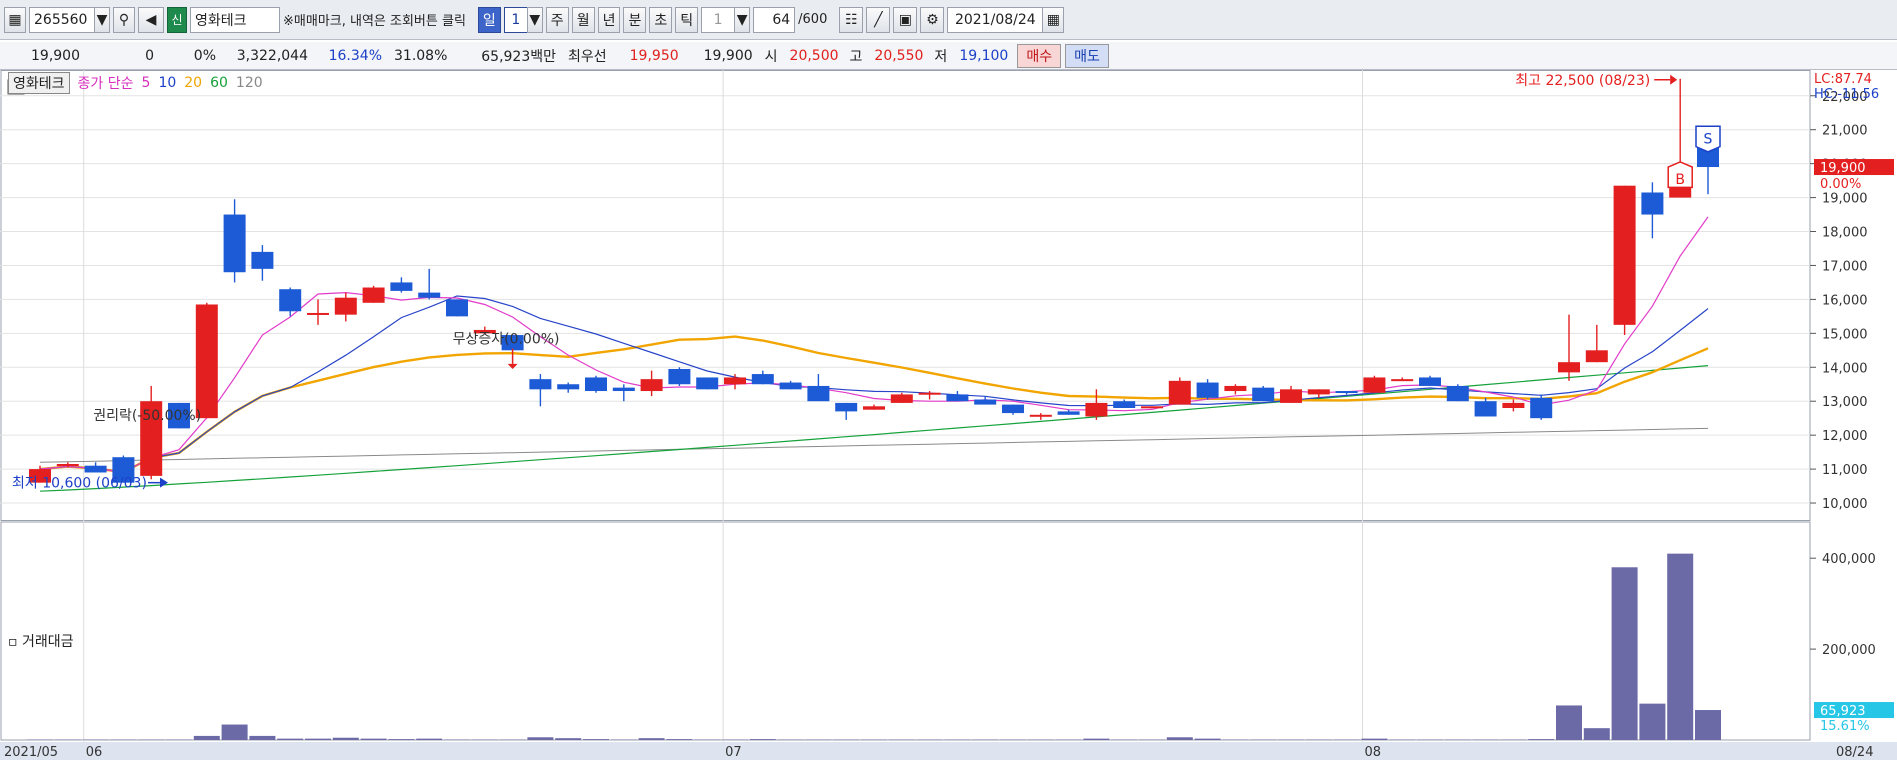  Describe the element at coordinates (41, 642) in the screenshot. I see `volume-label: ▫ 거래대금` at that location.